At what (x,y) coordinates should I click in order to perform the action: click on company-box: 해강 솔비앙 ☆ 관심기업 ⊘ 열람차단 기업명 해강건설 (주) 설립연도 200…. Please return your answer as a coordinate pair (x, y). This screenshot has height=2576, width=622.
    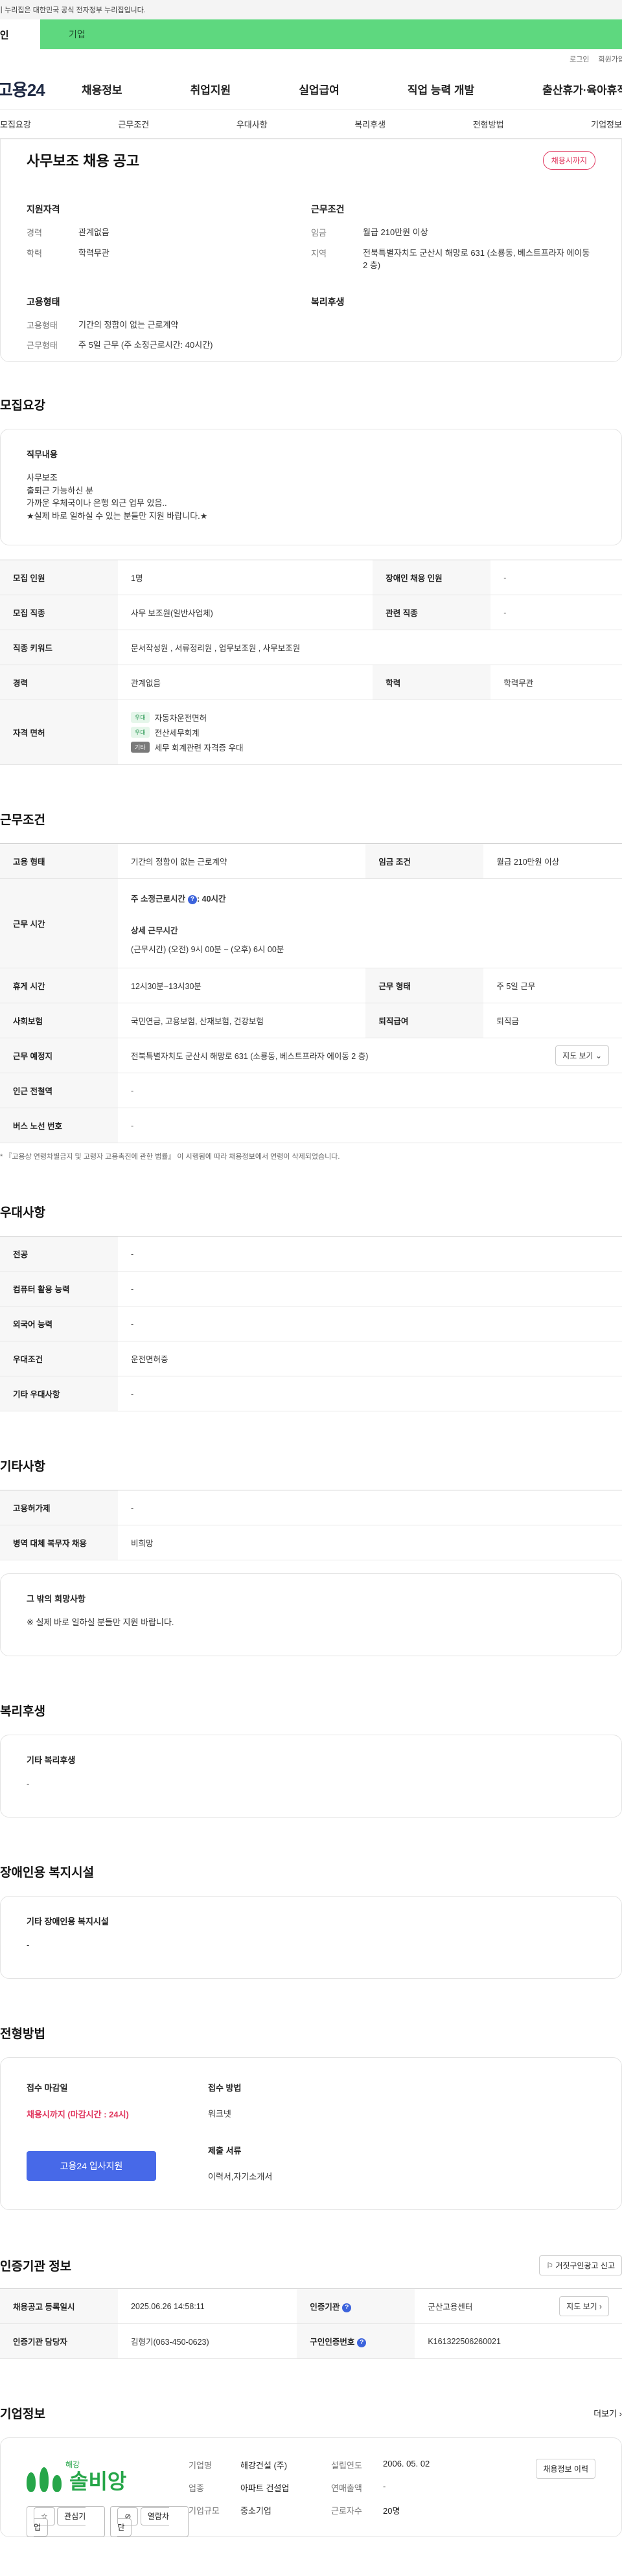
    Looking at the image, I should click on (311, 2487).